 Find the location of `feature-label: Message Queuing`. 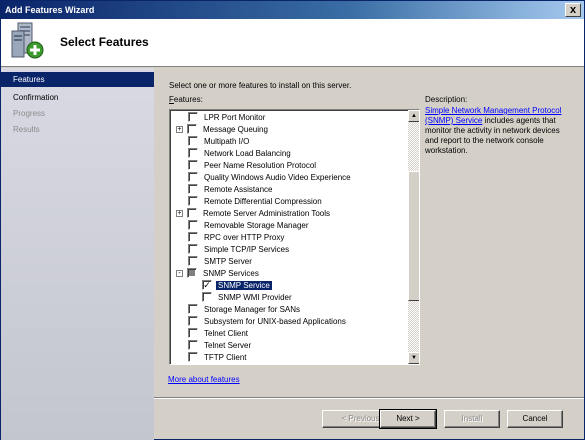

feature-label: Message Queuing is located at coordinates (235, 129).